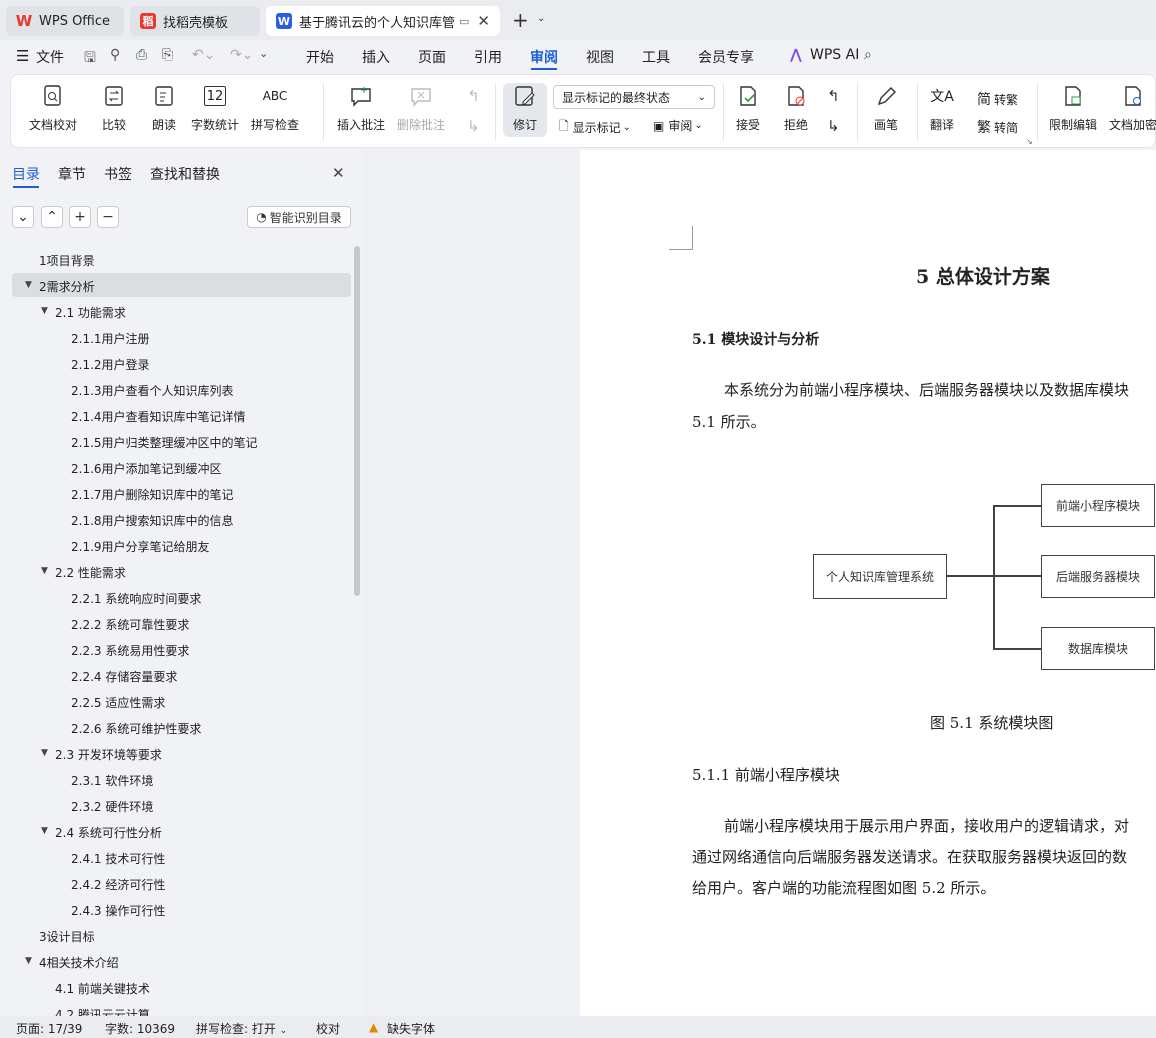 The width and height of the screenshot is (1156, 1038). Describe the element at coordinates (942, 114) in the screenshot. I see `translate-button: 文A 翻译` at that location.